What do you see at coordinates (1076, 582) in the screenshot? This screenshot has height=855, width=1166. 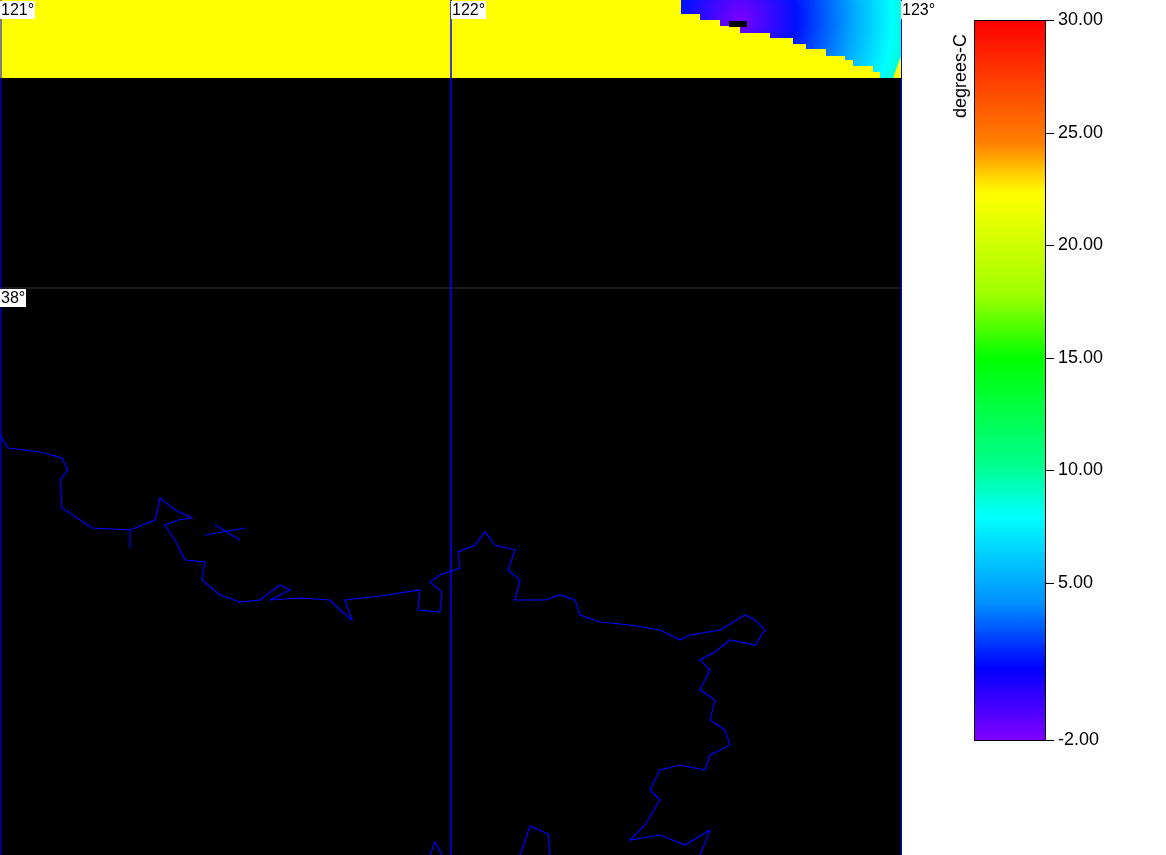 I see `tick-label: 5.00` at bounding box center [1076, 582].